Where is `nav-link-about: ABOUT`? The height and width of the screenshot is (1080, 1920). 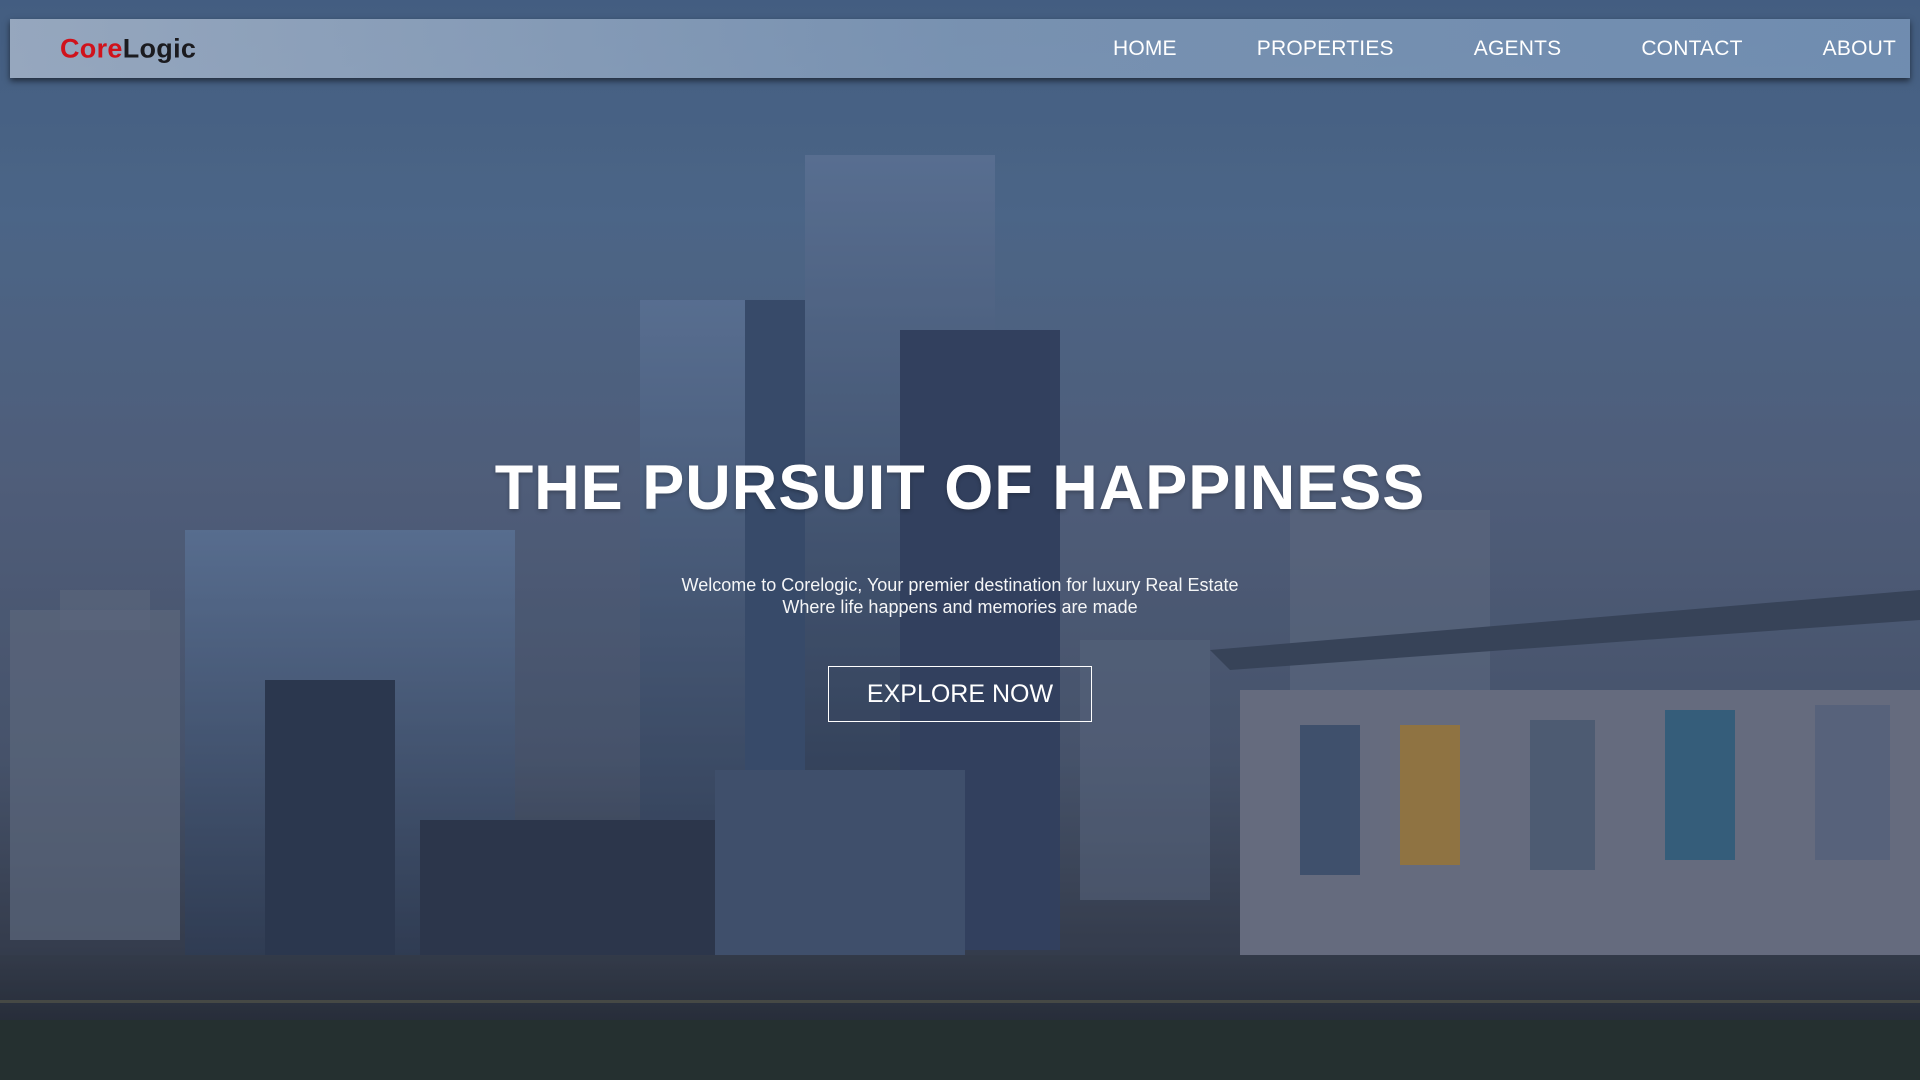 nav-link-about: ABOUT is located at coordinates (1859, 49).